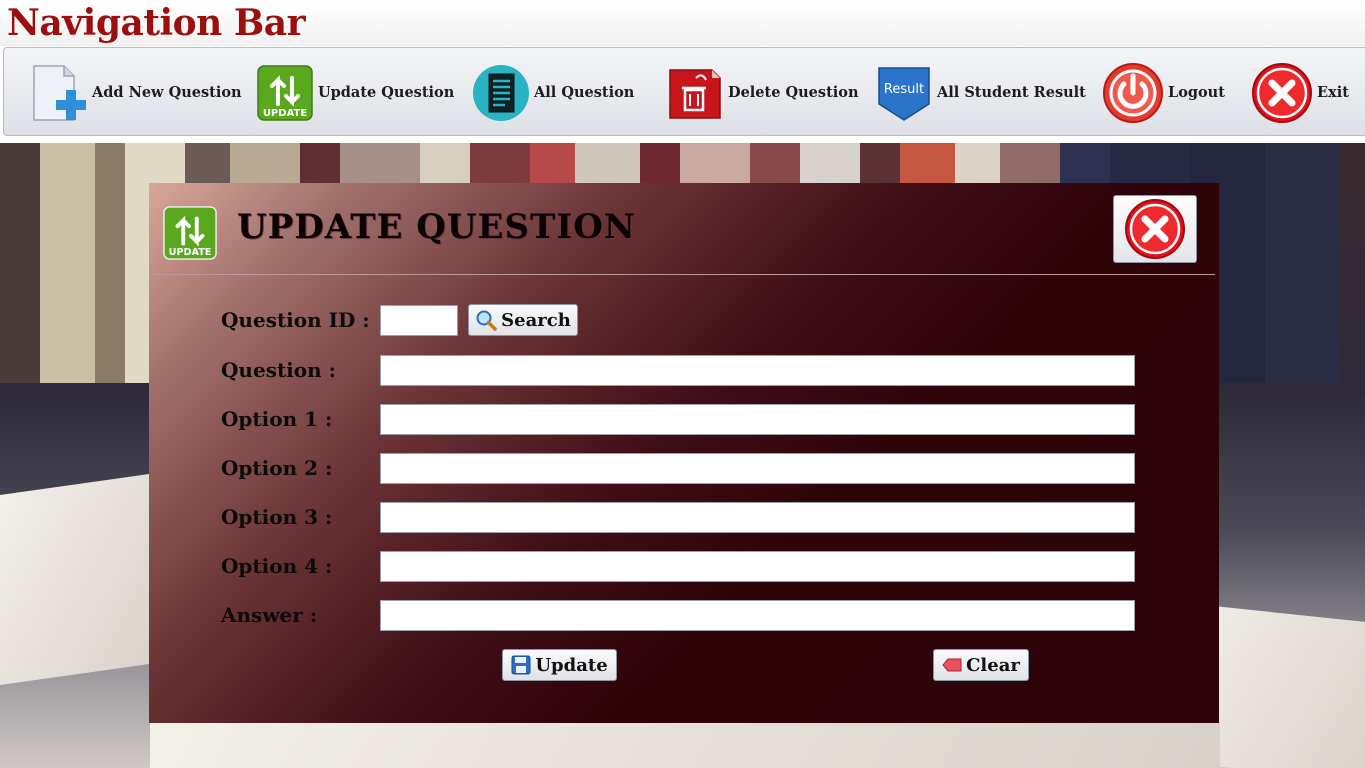 The height and width of the screenshot is (768, 1365). What do you see at coordinates (269, 615) in the screenshot?
I see `answer-label: Answer :` at bounding box center [269, 615].